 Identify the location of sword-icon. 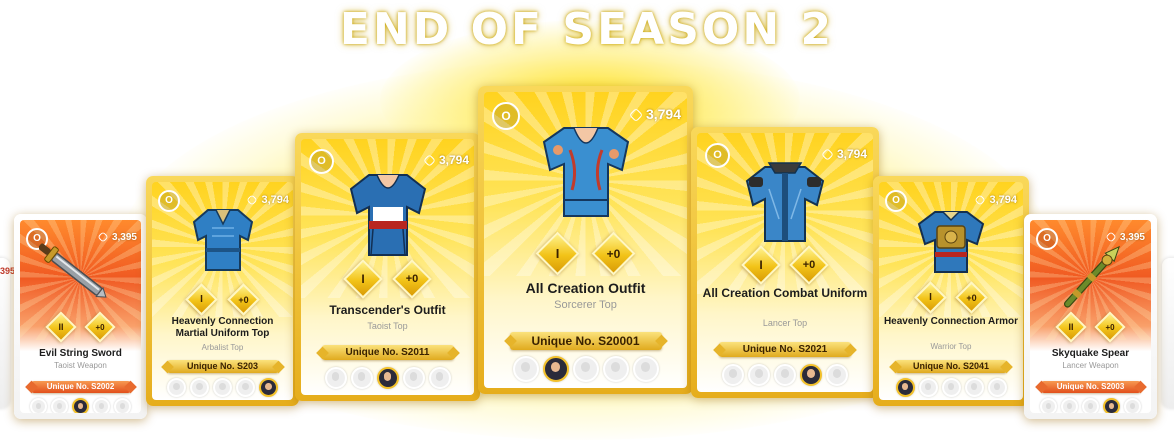
(72, 270).